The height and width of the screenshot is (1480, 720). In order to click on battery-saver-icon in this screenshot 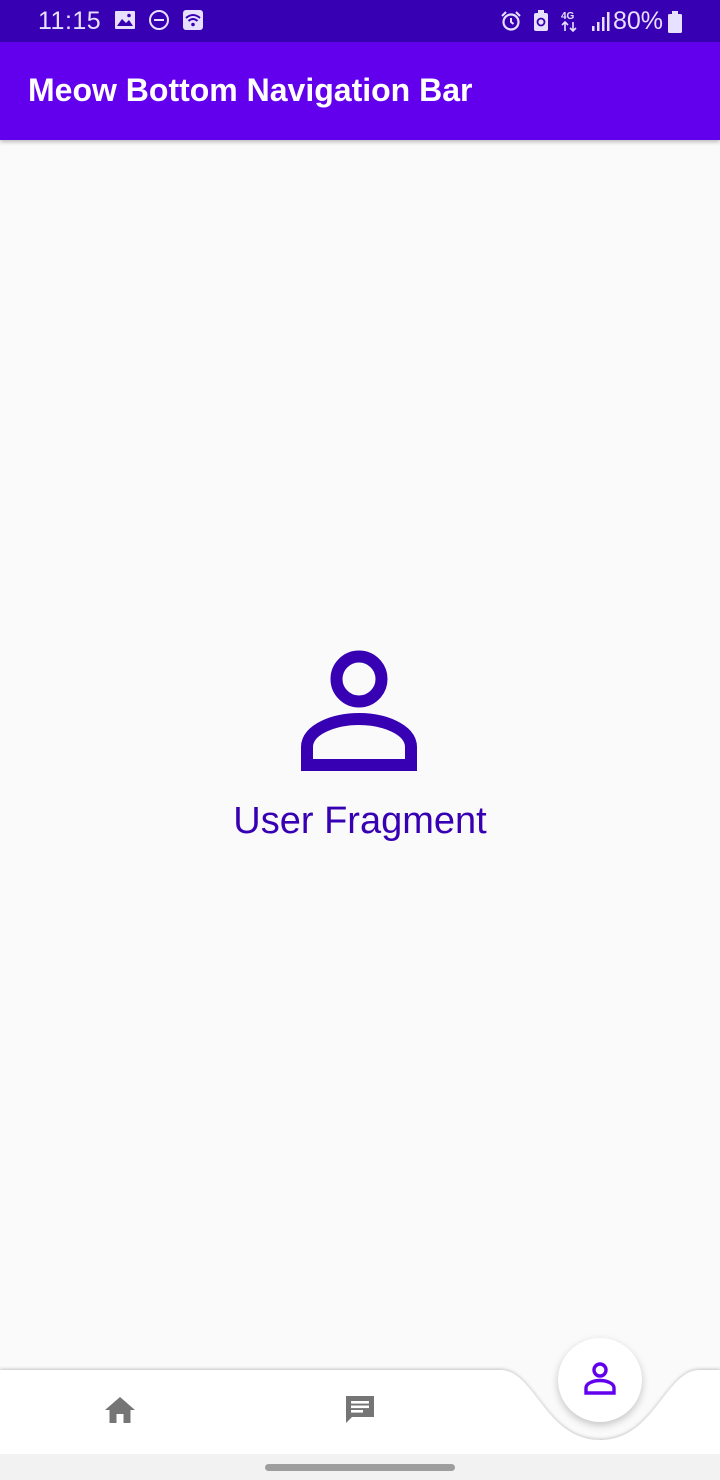, I will do `click(541, 23)`.